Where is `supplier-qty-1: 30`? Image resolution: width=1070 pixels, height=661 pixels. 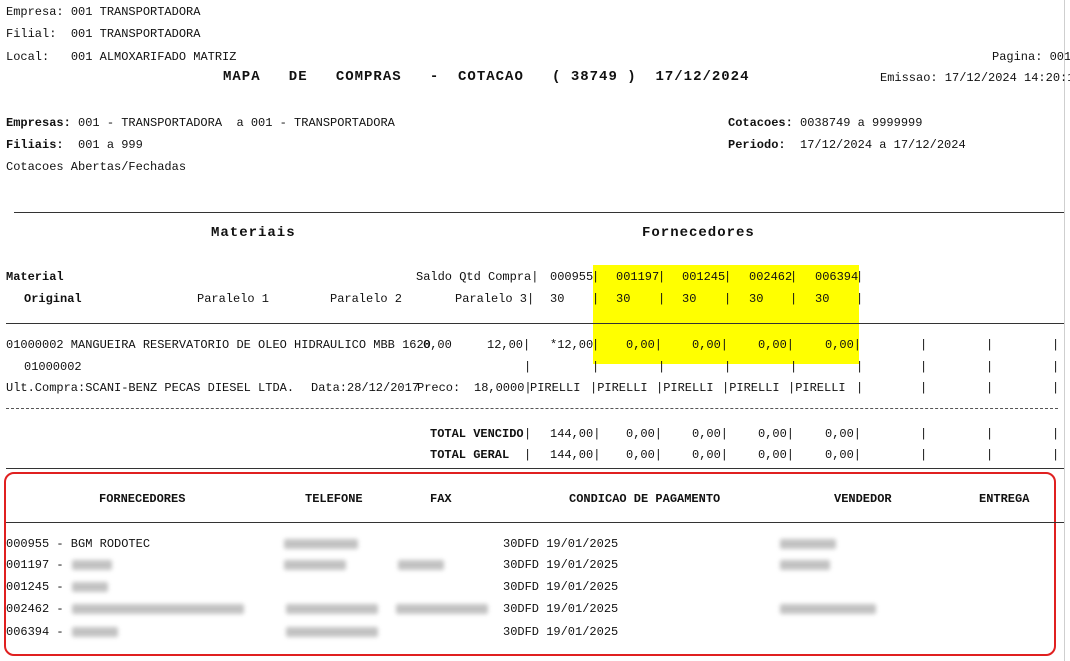 supplier-qty-1: 30 is located at coordinates (557, 299).